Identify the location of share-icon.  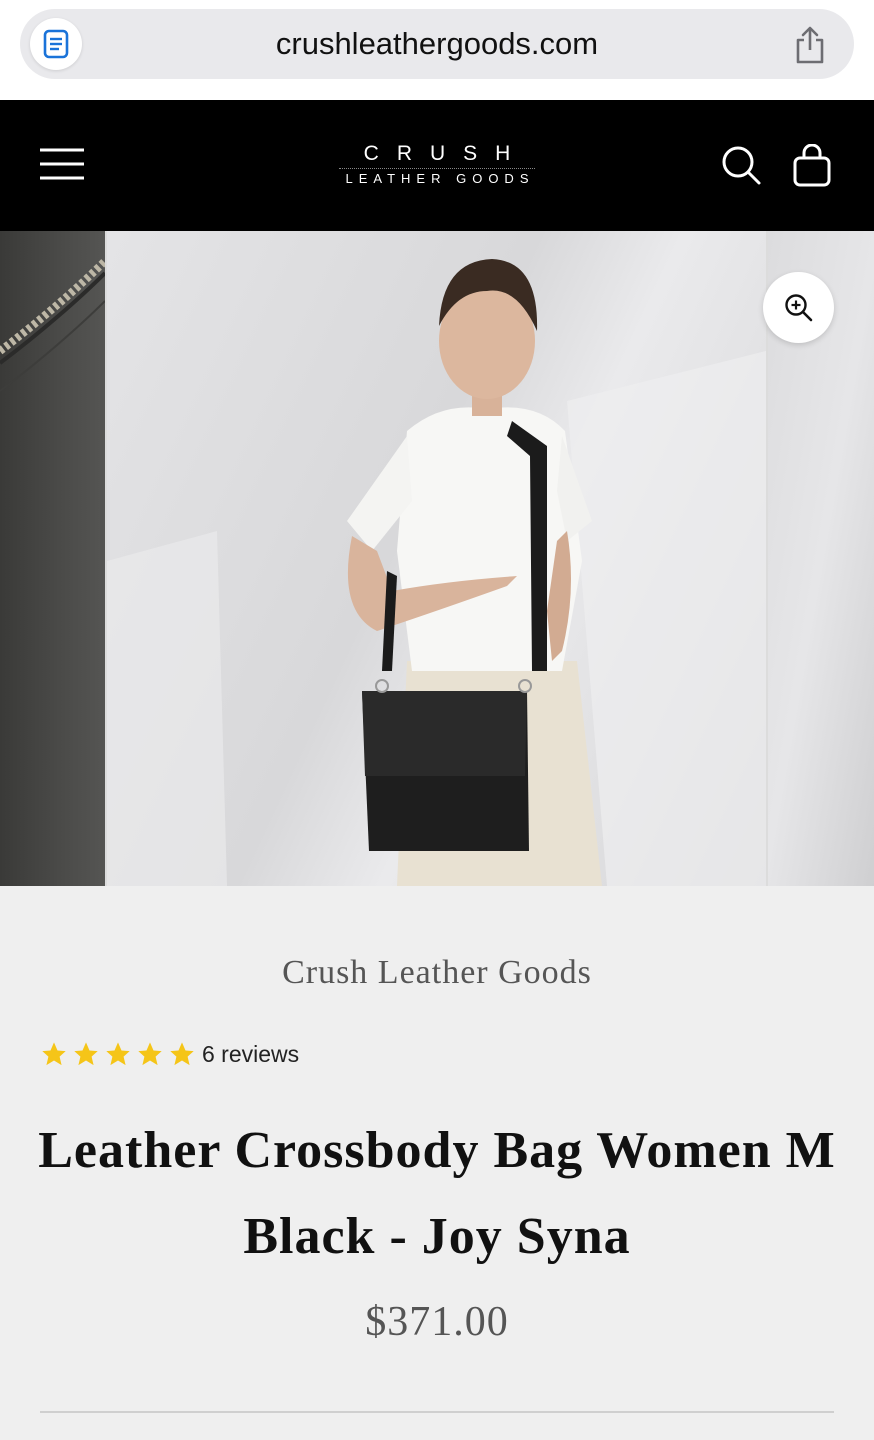
(810, 45).